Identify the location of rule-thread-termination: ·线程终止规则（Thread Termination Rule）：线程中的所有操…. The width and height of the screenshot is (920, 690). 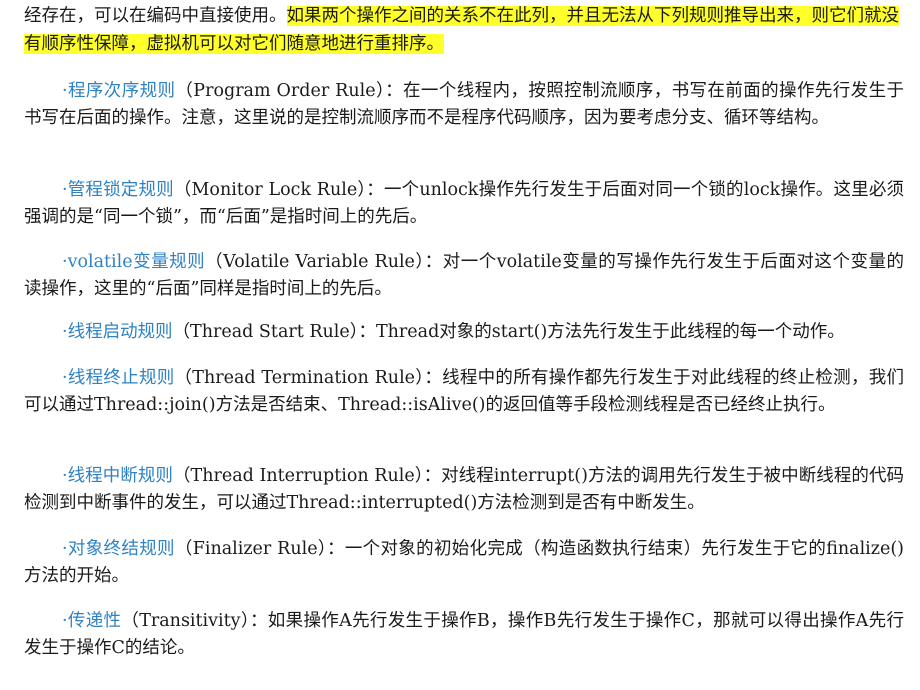
(464, 392).